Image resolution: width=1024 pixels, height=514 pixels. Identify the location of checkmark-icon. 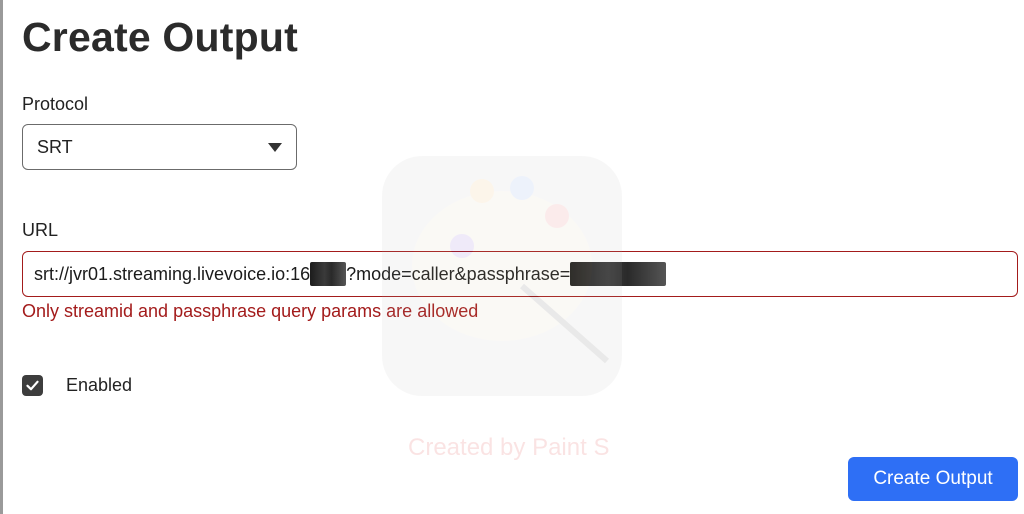
(32, 385).